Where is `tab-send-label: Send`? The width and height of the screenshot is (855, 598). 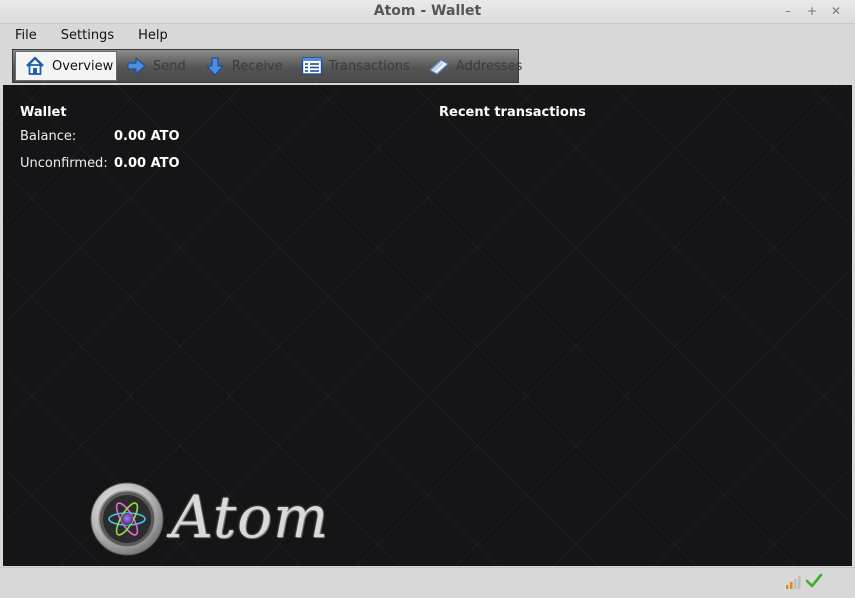 tab-send-label: Send is located at coordinates (169, 66).